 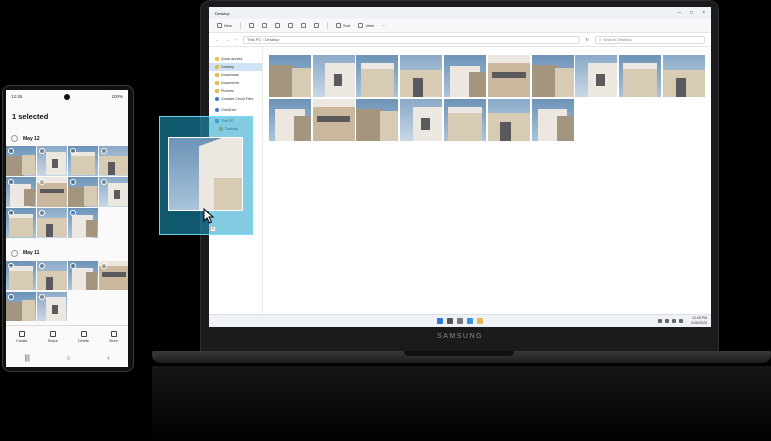 What do you see at coordinates (317, 25) in the screenshot?
I see `delete-icon` at bounding box center [317, 25].